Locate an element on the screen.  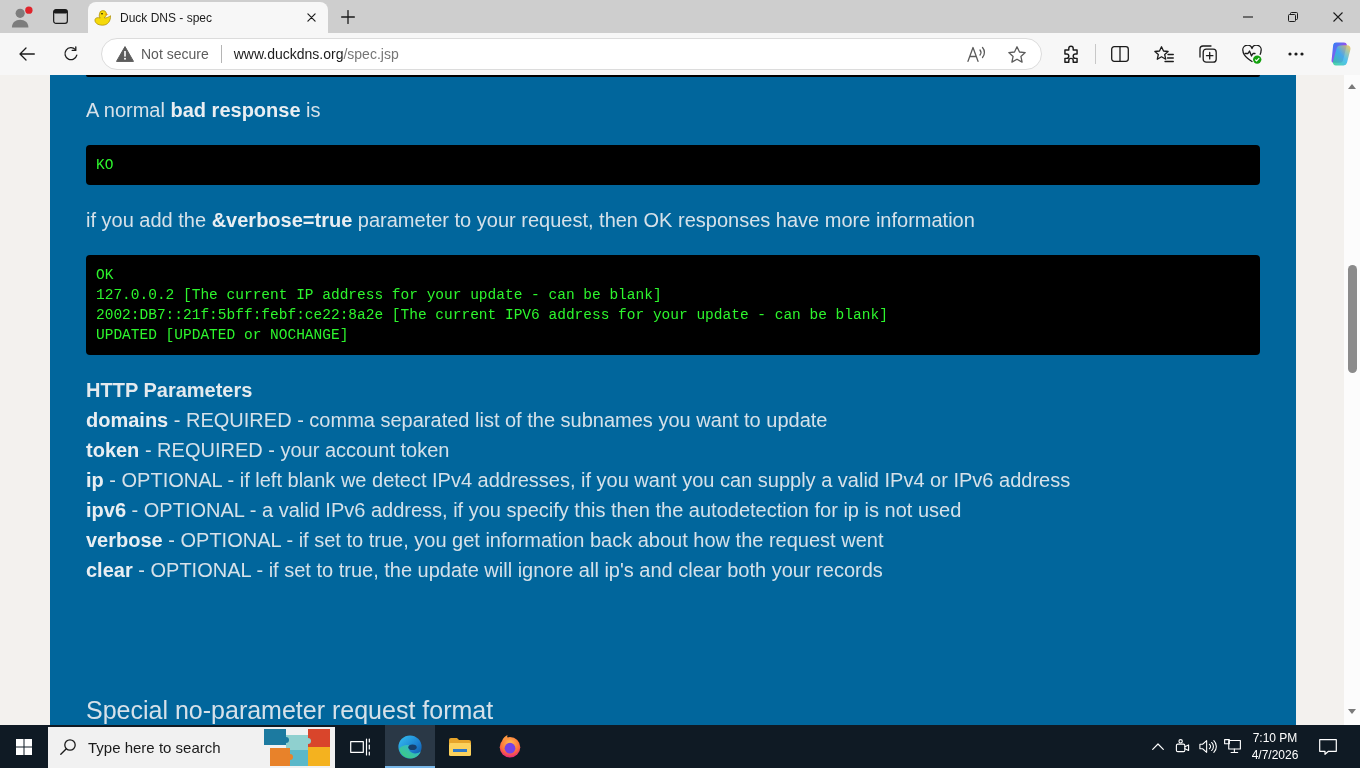
section-heading: Special no-parameter request format is located at coordinates (290, 710).